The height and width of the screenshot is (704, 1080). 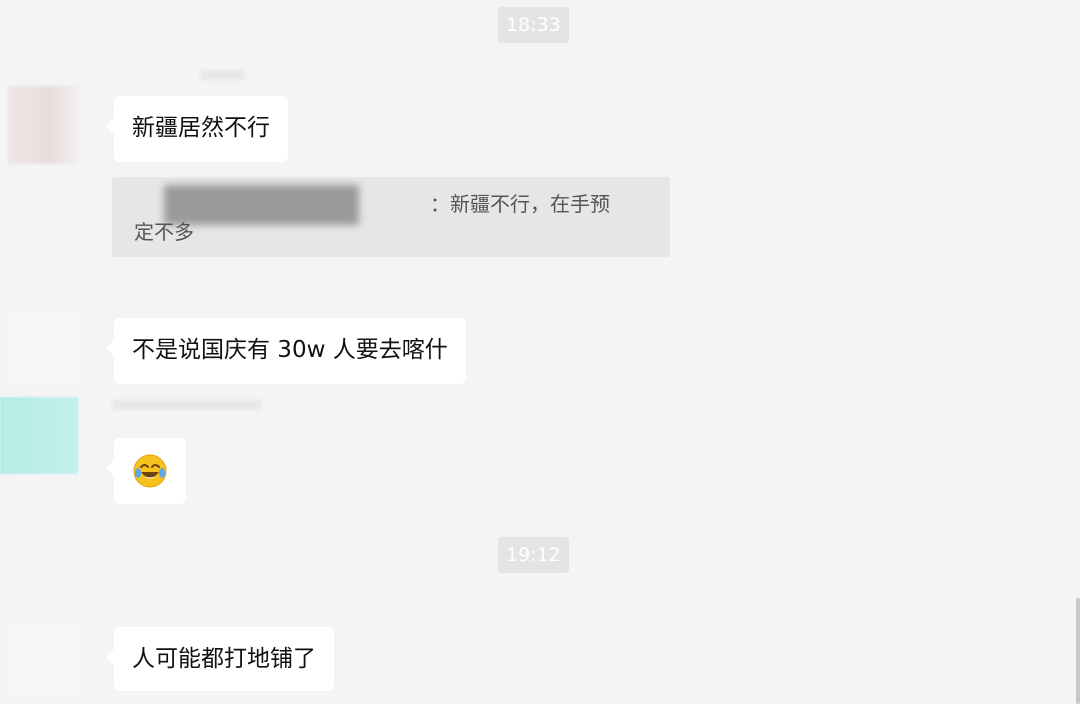 I want to click on message-bubble, so click(x=146, y=471).